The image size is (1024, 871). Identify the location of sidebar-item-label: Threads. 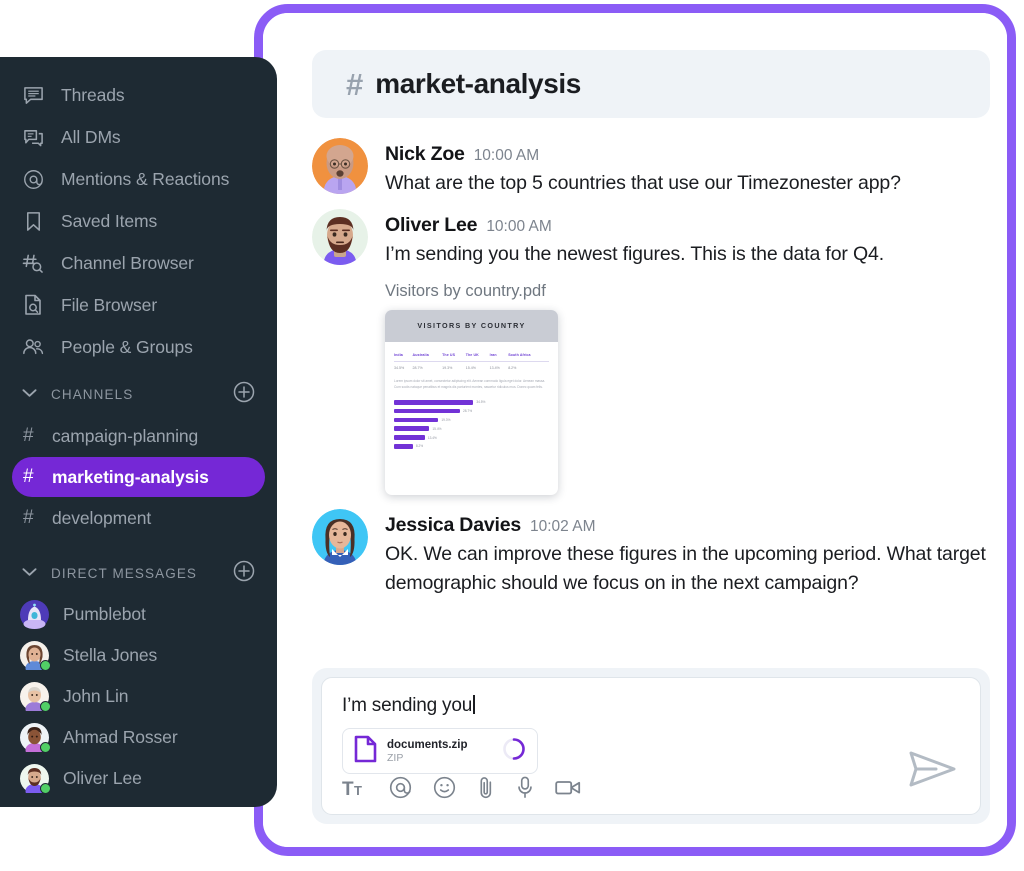
(93, 94).